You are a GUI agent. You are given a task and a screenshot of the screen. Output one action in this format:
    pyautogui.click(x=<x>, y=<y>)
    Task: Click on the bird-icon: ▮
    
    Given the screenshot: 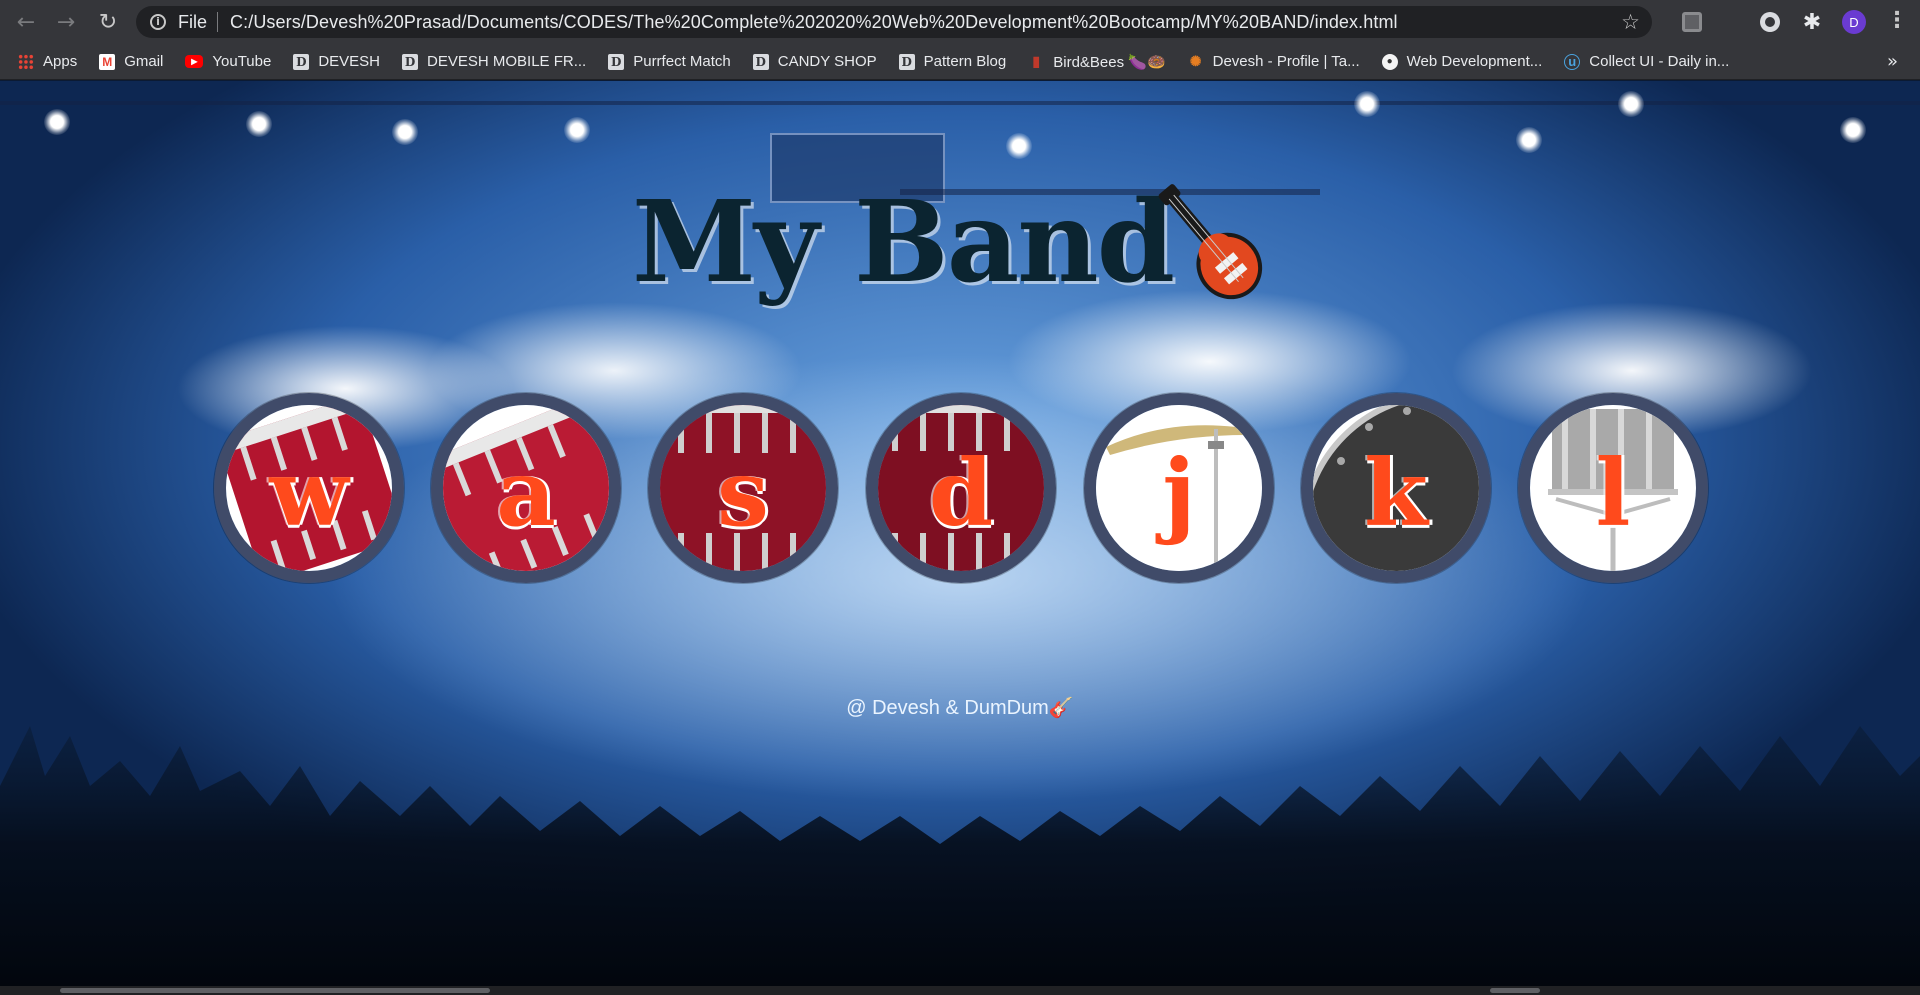 What is the action you would take?
    pyautogui.click(x=1036, y=61)
    